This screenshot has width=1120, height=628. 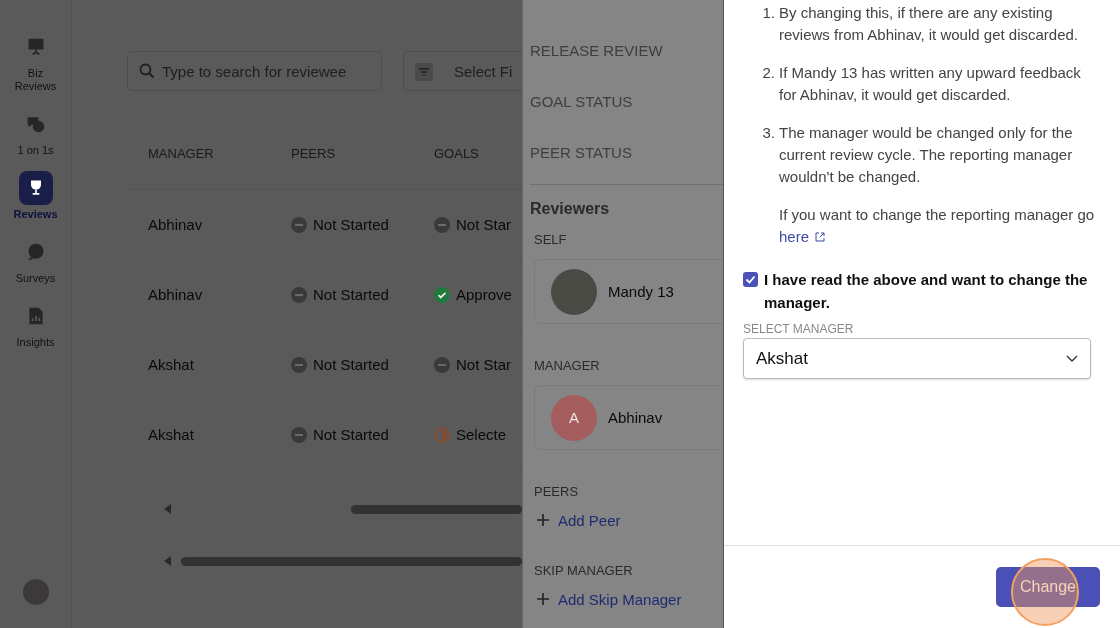 I want to click on add-link: Add Peer, so click(x=628, y=520).